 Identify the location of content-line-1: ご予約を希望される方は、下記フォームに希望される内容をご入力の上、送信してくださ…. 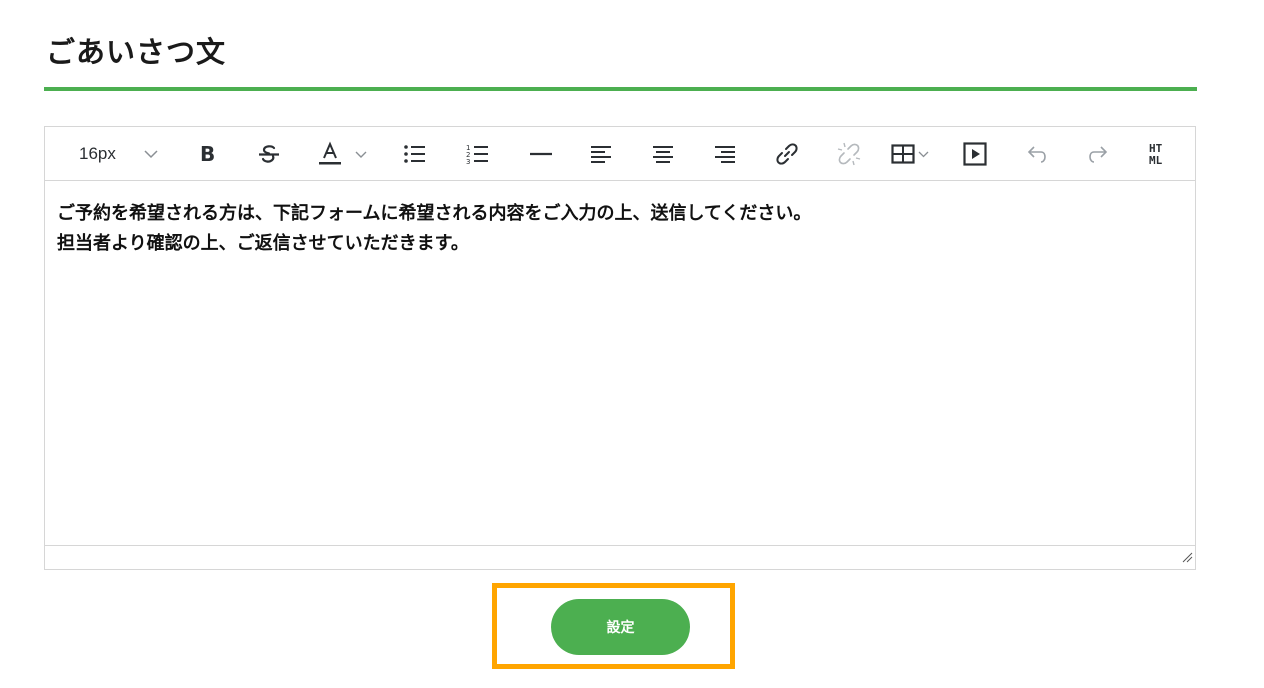
(434, 213).